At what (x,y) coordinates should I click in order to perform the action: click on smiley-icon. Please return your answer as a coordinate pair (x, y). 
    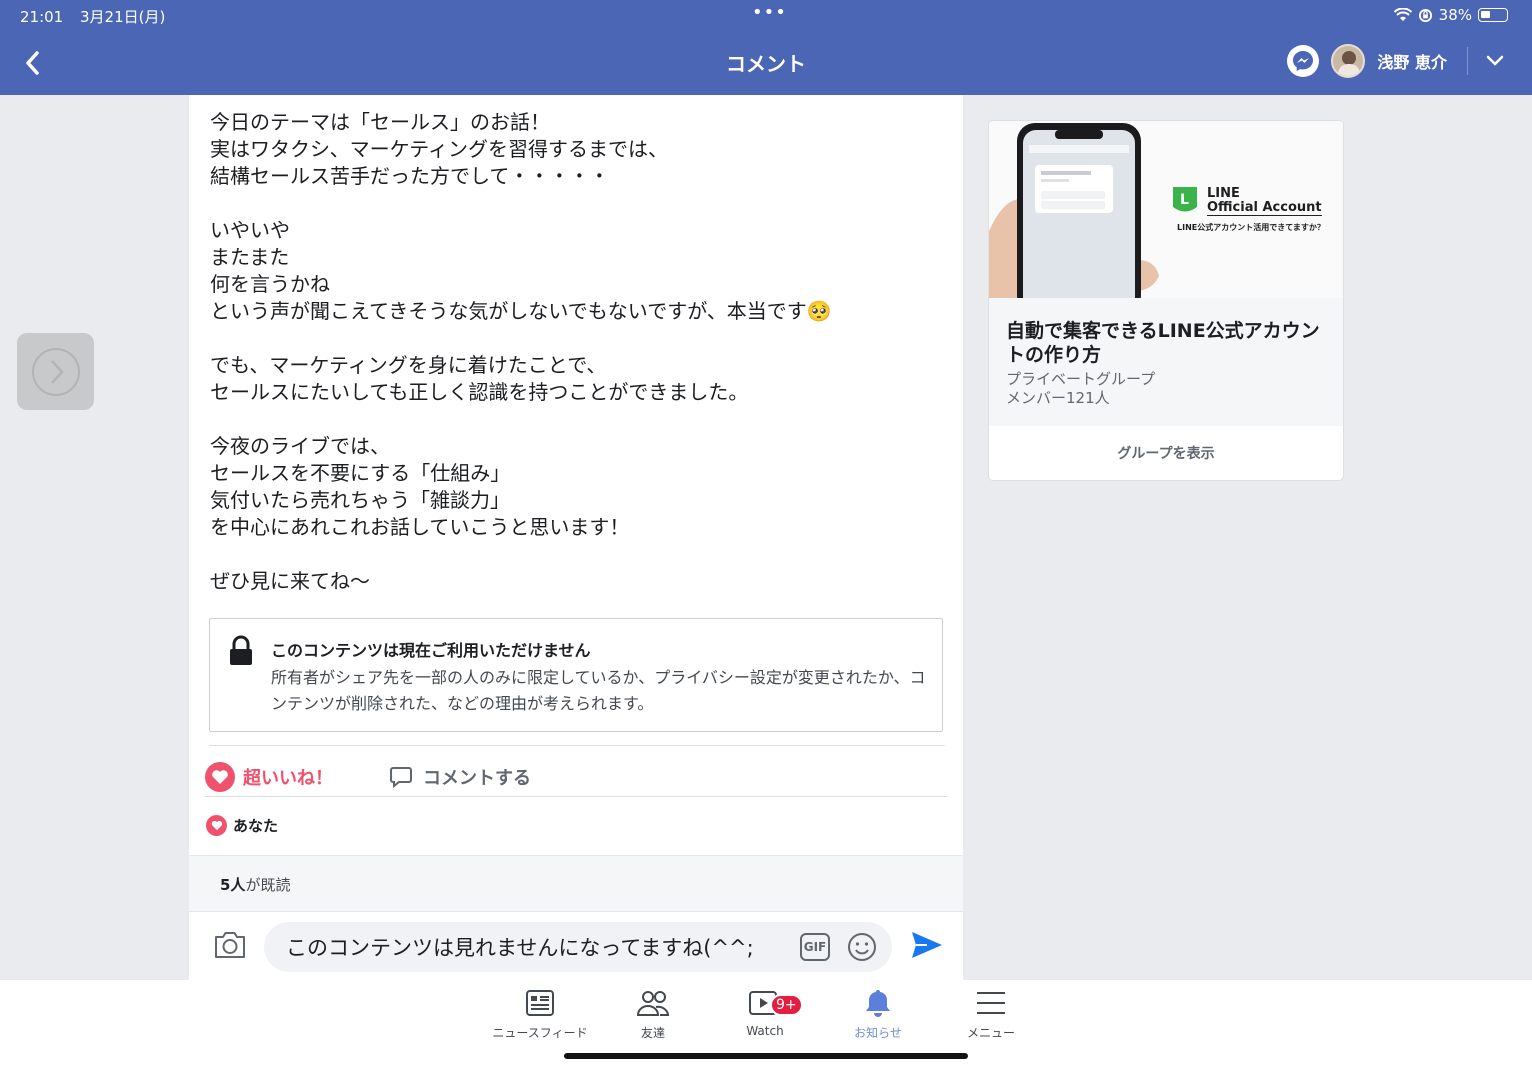
    Looking at the image, I should click on (862, 947).